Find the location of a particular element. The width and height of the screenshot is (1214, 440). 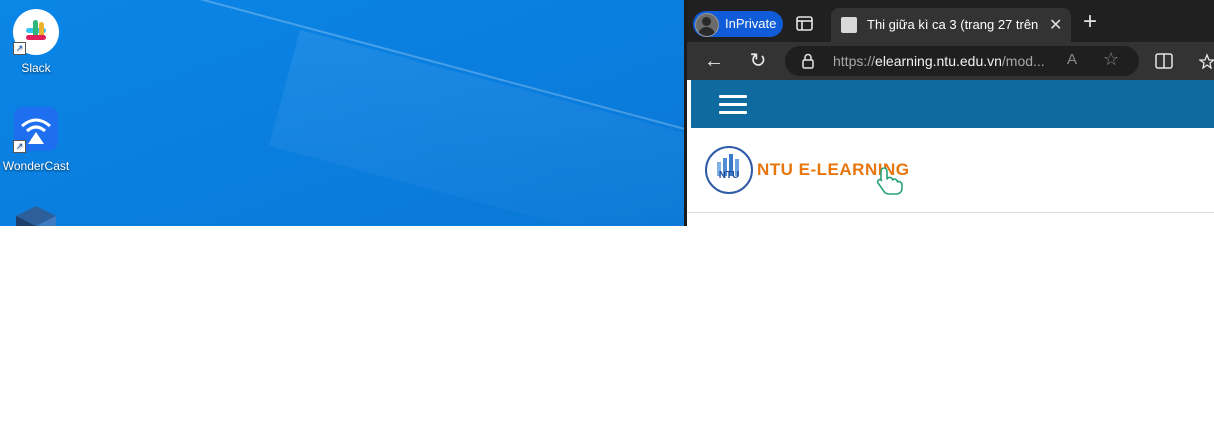

desktop-shortcut-virtualbox is located at coordinates (36, 215).